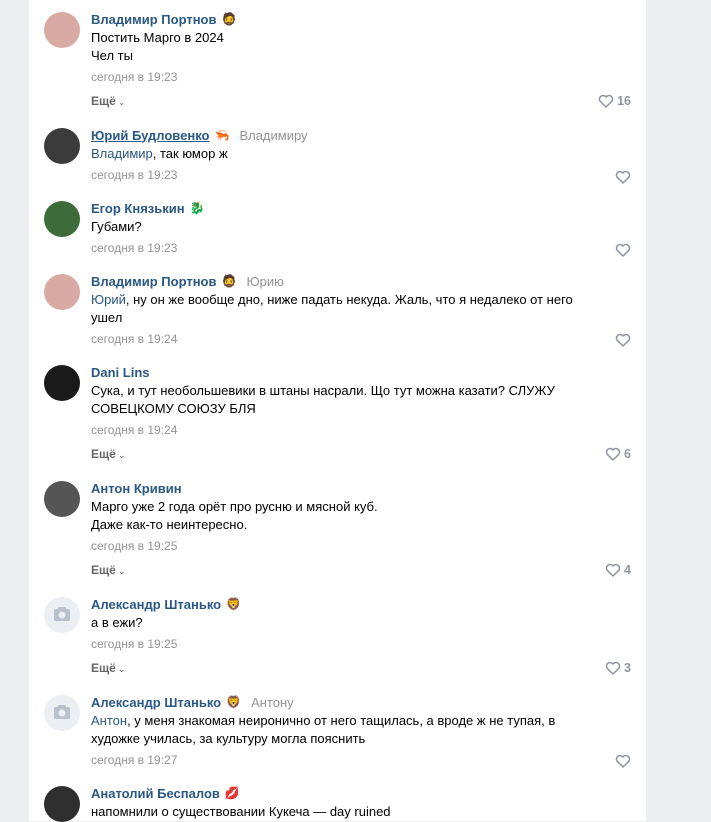 This screenshot has height=822, width=711. I want to click on comment-author: Егор Князькин, so click(138, 208).